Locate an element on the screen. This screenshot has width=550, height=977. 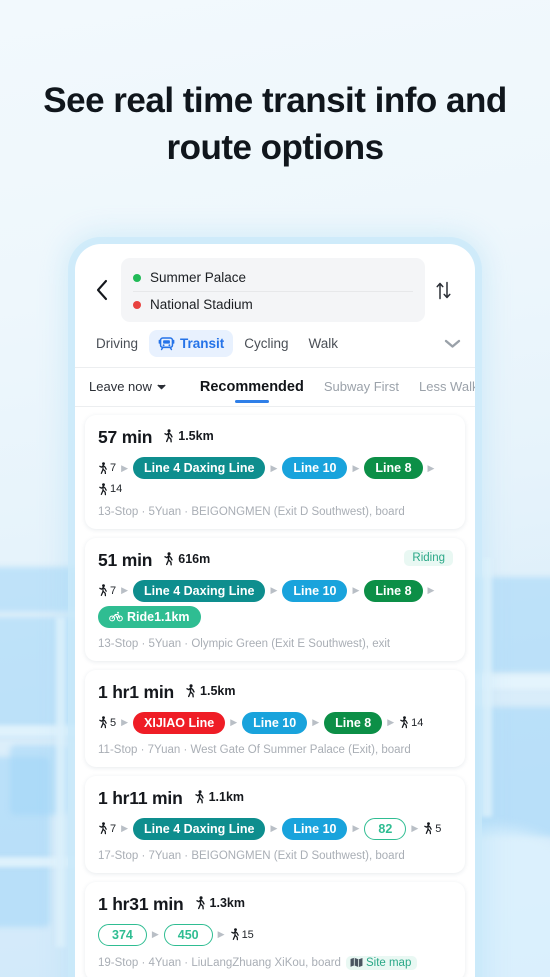
route-summary: 57 min 1.5km is located at coordinates (275, 437).